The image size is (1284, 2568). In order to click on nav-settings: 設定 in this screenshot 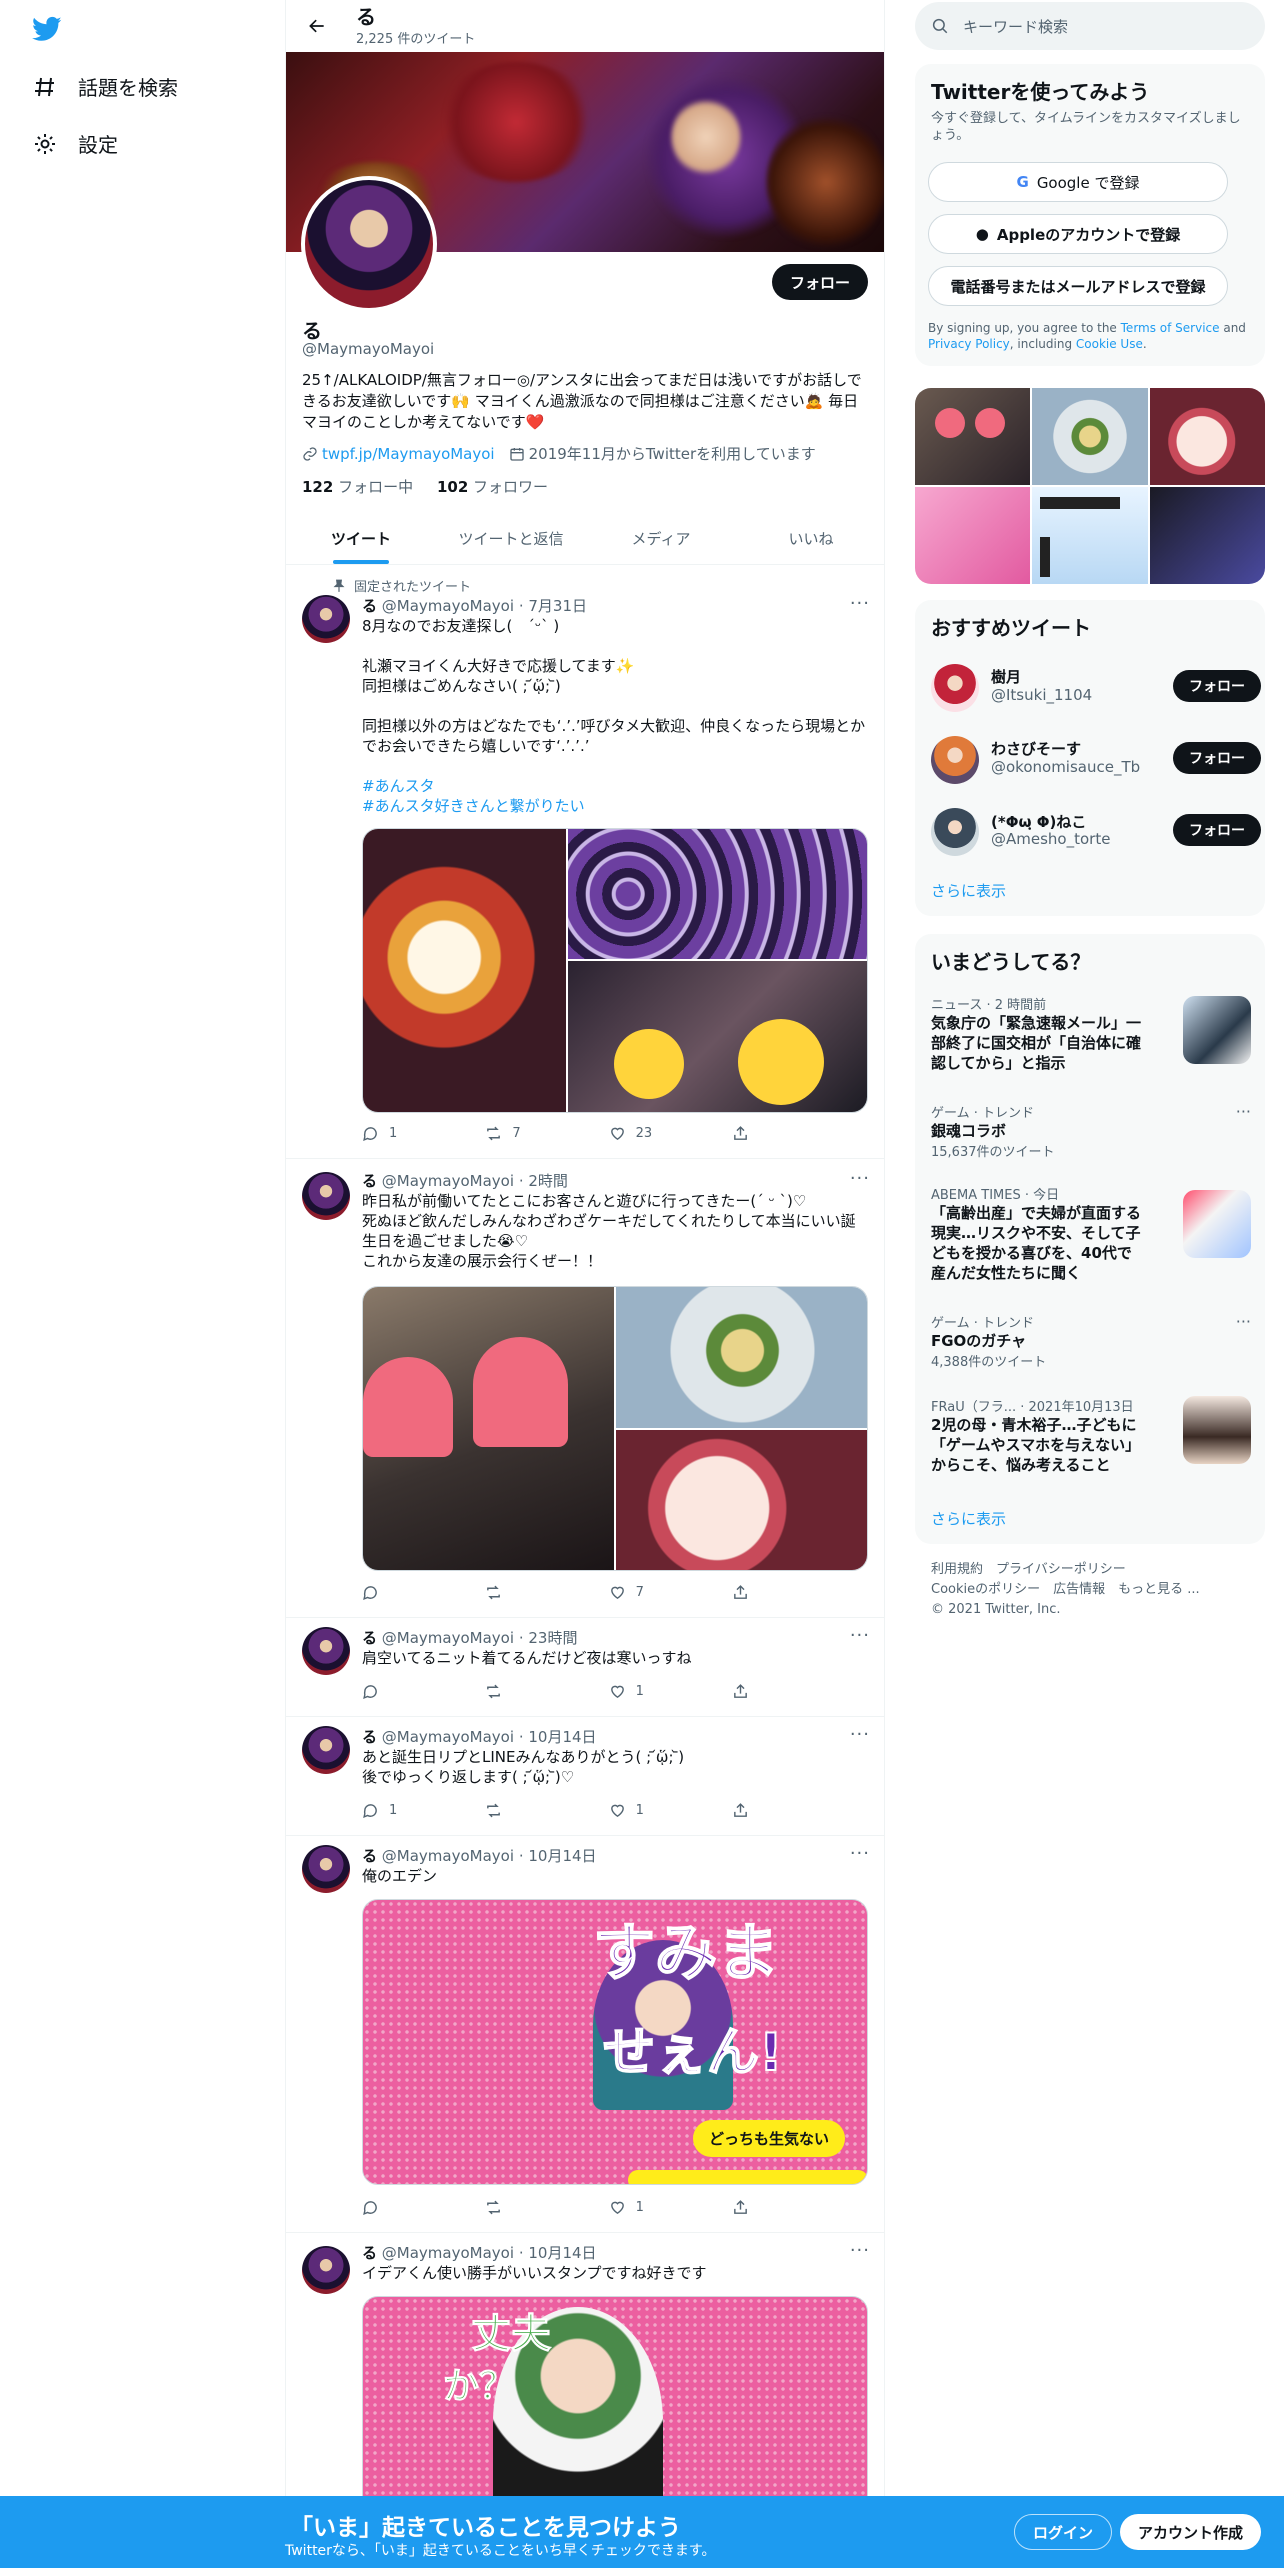, I will do `click(75, 143)`.